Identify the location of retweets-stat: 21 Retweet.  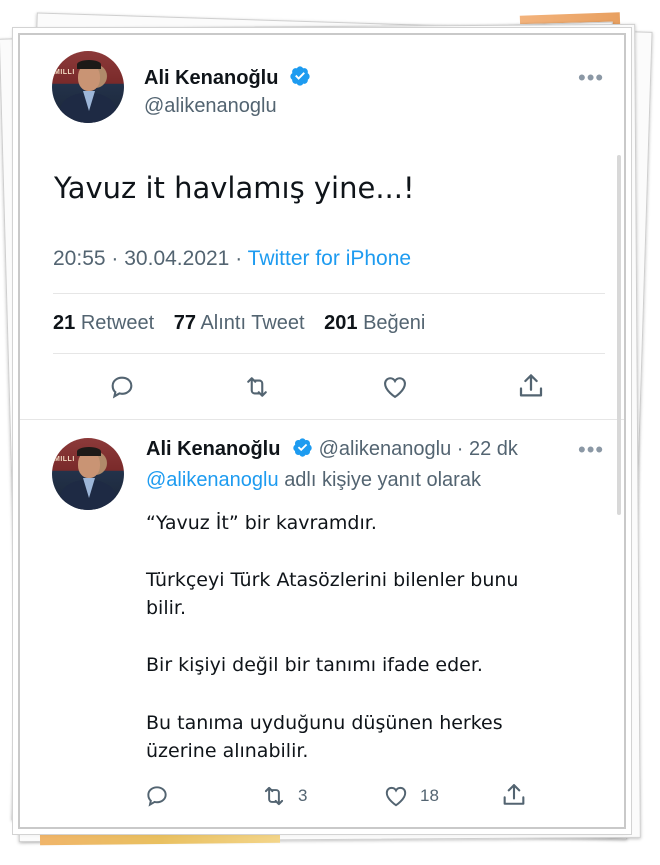
(103, 323).